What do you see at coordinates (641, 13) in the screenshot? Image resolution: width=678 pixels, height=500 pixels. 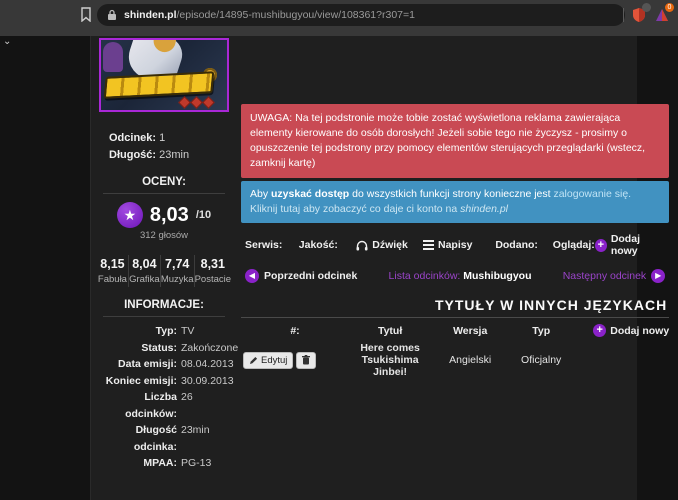 I see `shield-extension-icon` at bounding box center [641, 13].